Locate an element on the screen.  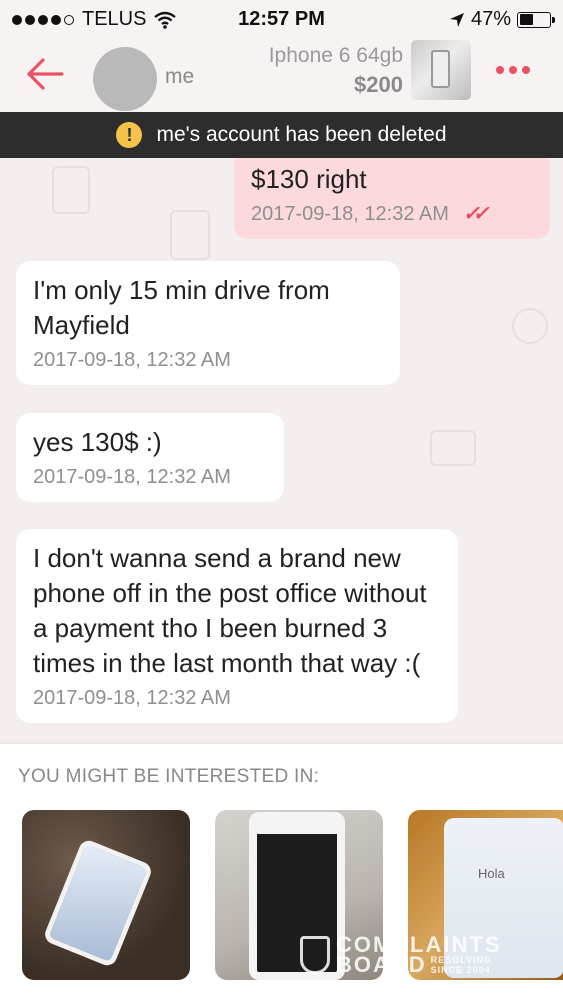
message-bubble-incoming: yes 130$ :) 2017-09-18, 12:32 AM is located at coordinates (150, 457).